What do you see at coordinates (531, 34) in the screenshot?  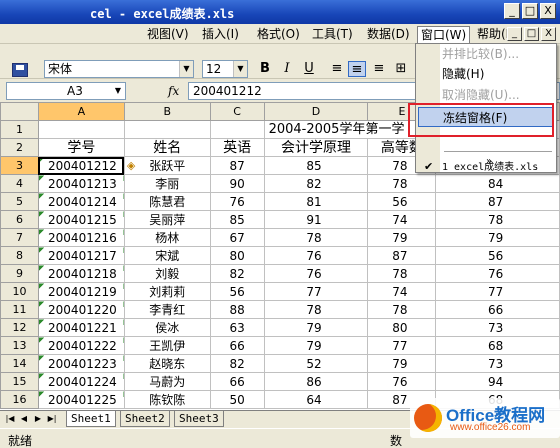 I see `doc-restore-button: □` at bounding box center [531, 34].